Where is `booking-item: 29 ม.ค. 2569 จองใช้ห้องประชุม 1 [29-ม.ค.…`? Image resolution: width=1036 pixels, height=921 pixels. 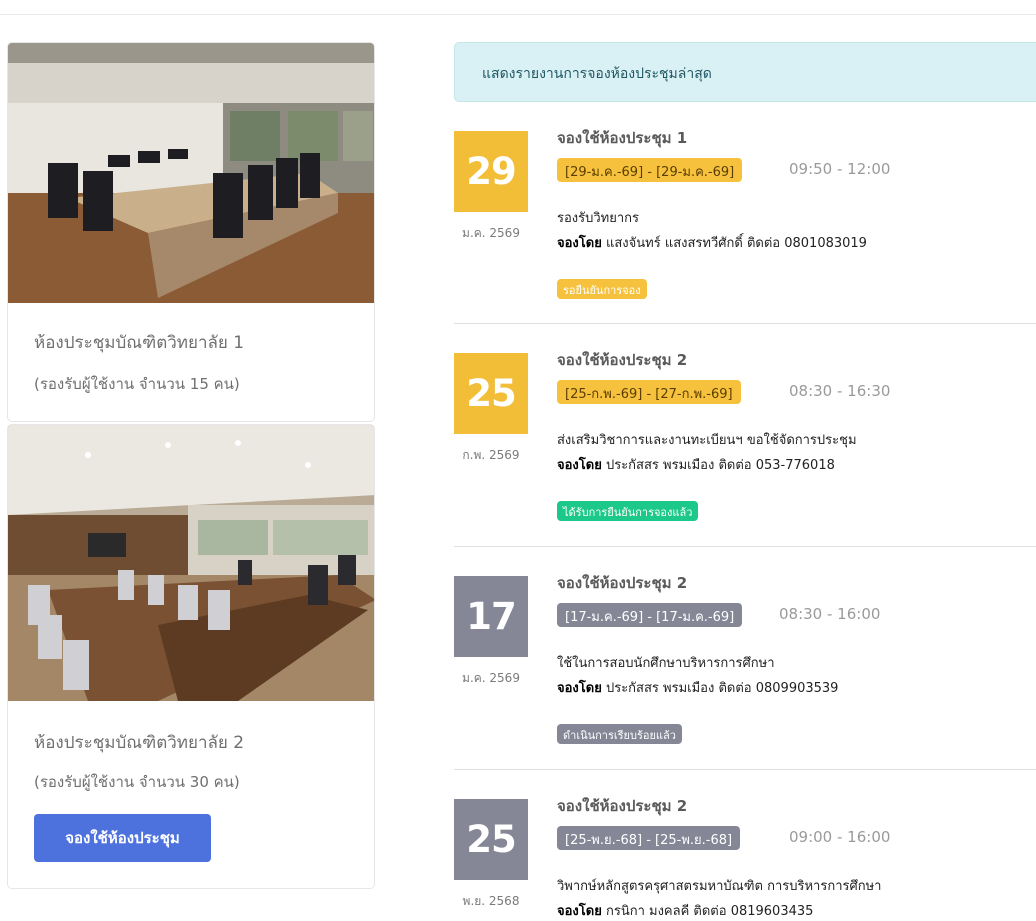 booking-item: 29 ม.ค. 2569 จองใช้ห้องประชุม 1 [29-ม.ค.… is located at coordinates (745, 239).